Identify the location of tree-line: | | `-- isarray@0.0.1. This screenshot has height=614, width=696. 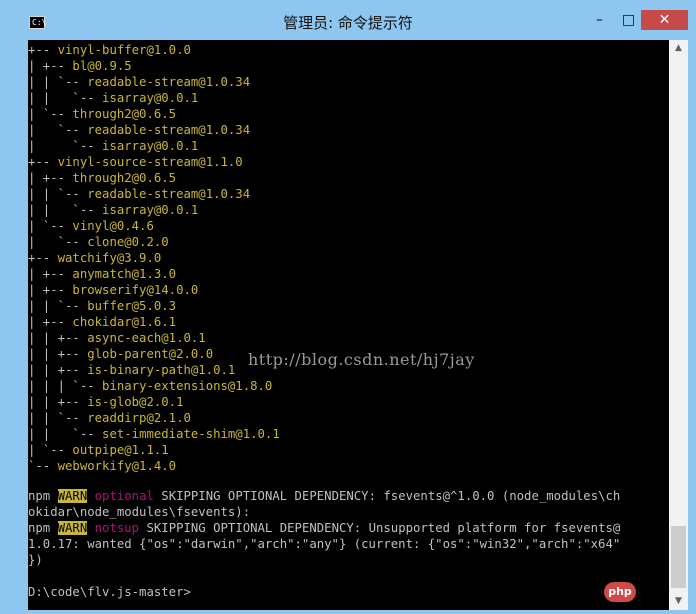
(113, 98).